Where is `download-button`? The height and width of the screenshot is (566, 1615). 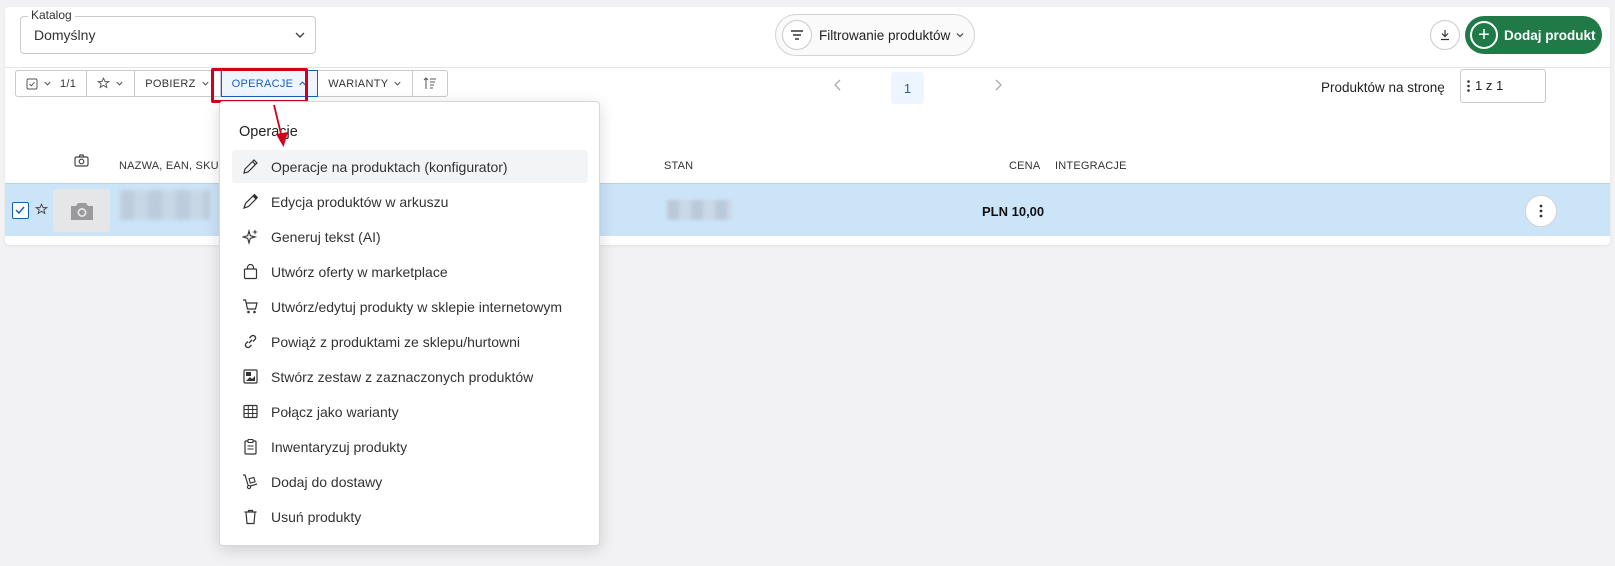 download-button is located at coordinates (1445, 35).